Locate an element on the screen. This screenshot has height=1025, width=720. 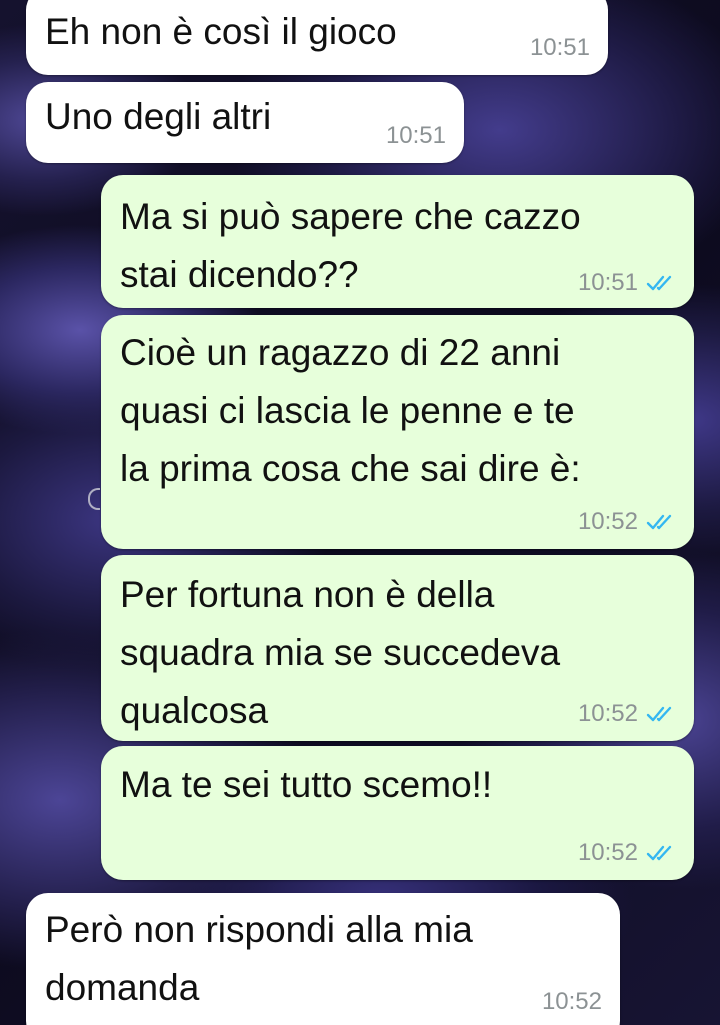
message-bubble-outgoing: Ma te sei tutto scemo!! 10:52 is located at coordinates (397, 813).